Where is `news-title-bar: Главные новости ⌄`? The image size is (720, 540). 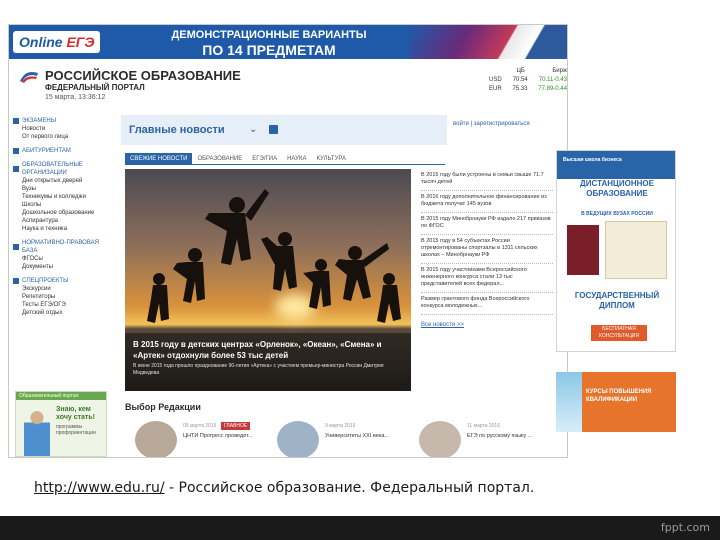 news-title-bar: Главные новости ⌄ is located at coordinates (284, 130).